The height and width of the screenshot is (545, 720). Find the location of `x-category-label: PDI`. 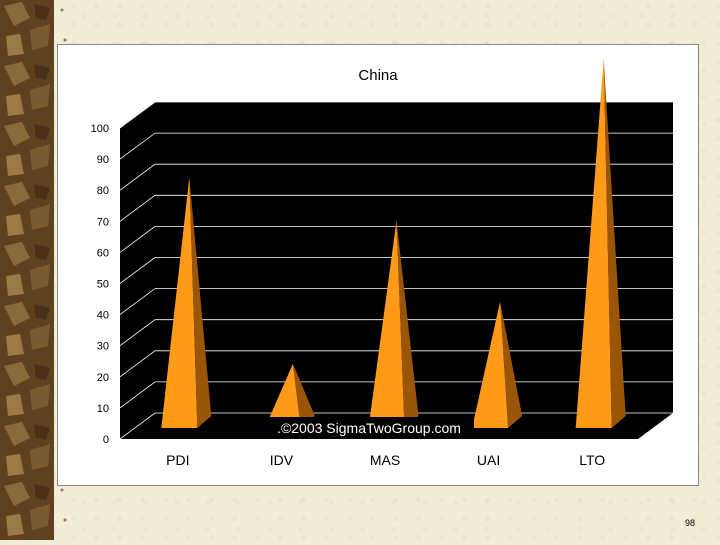

x-category-label: PDI is located at coordinates (177, 460).